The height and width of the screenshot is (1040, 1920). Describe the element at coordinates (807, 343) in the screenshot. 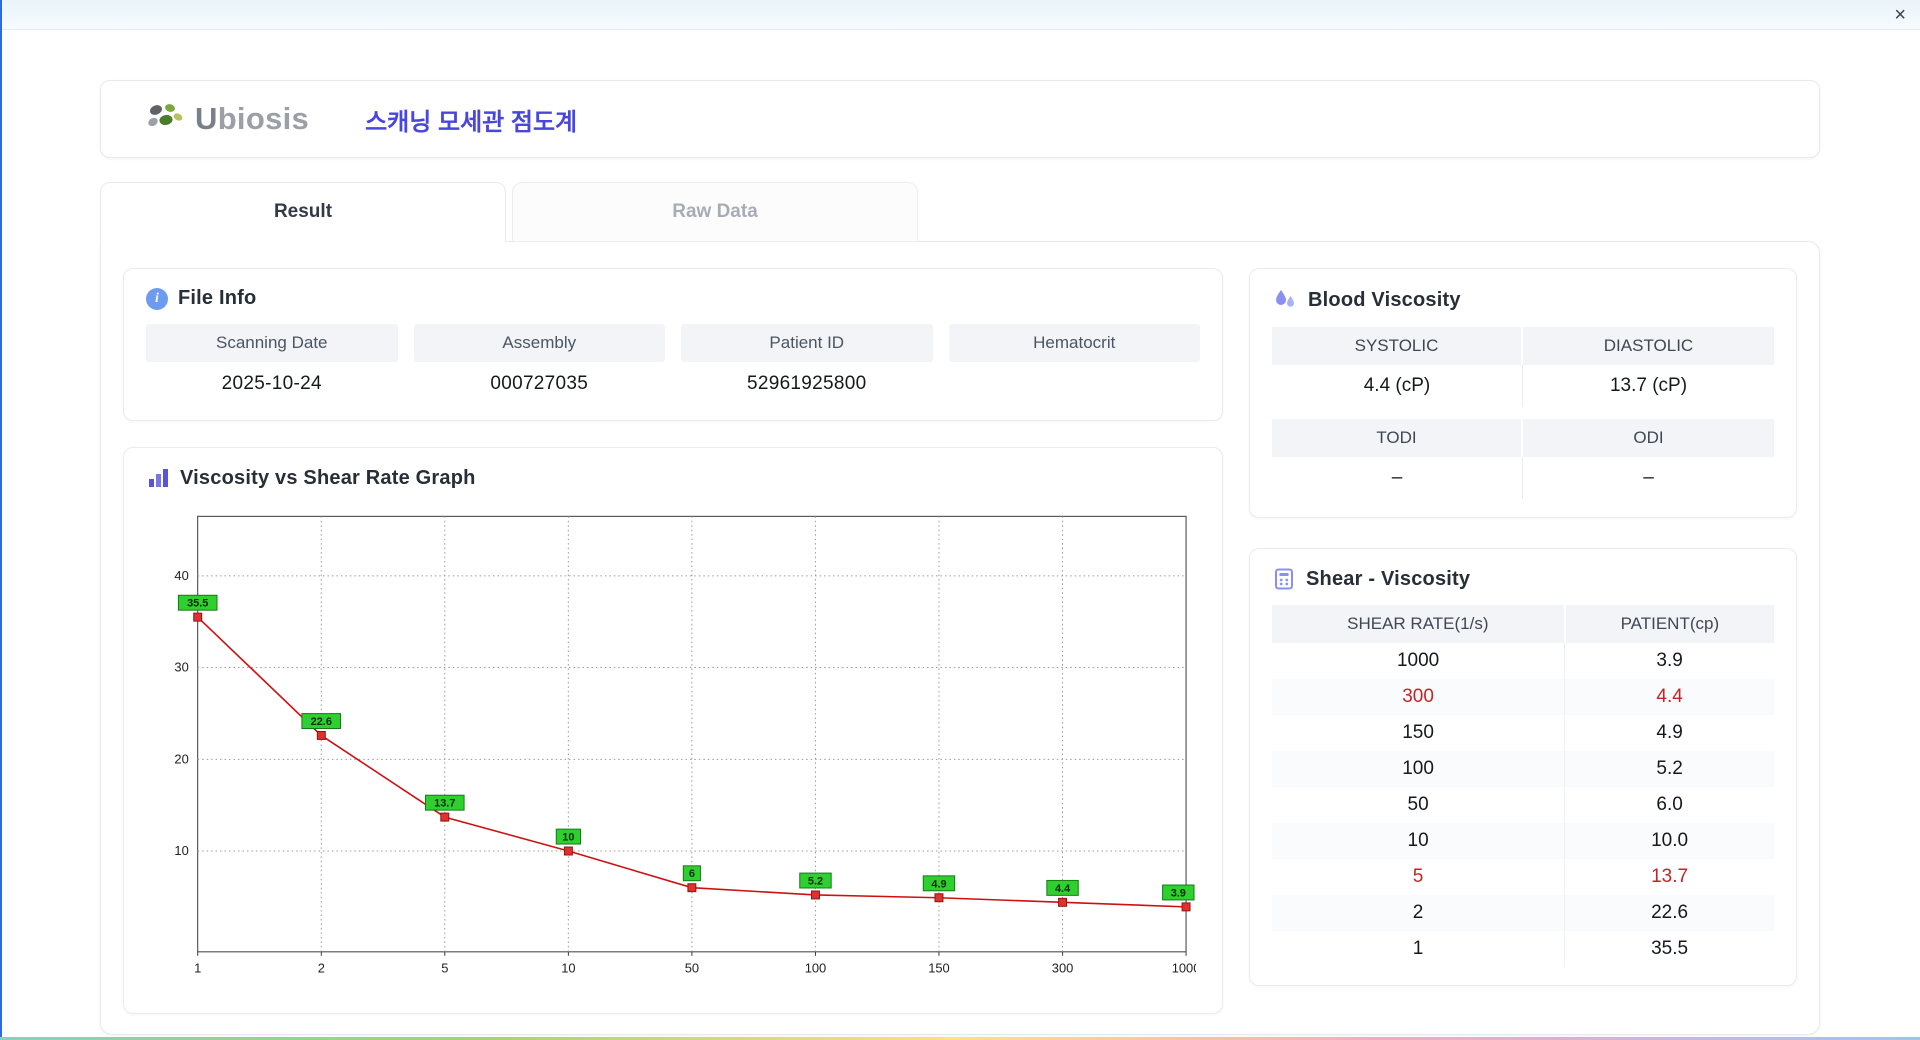

I see `field-label: Patient ID` at that location.